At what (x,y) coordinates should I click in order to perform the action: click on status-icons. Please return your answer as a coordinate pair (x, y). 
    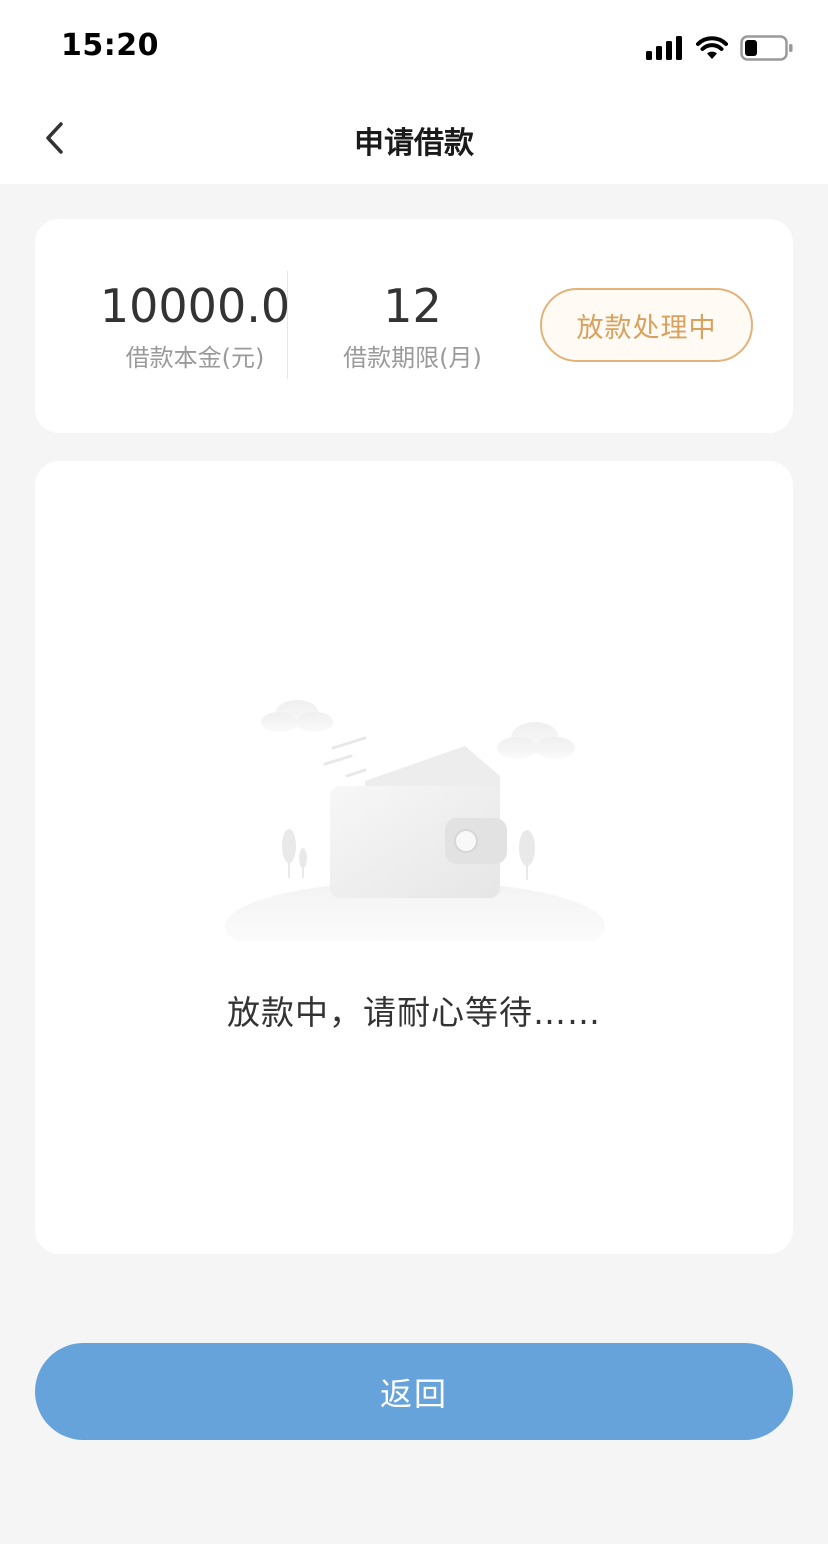
    Looking at the image, I should click on (720, 50).